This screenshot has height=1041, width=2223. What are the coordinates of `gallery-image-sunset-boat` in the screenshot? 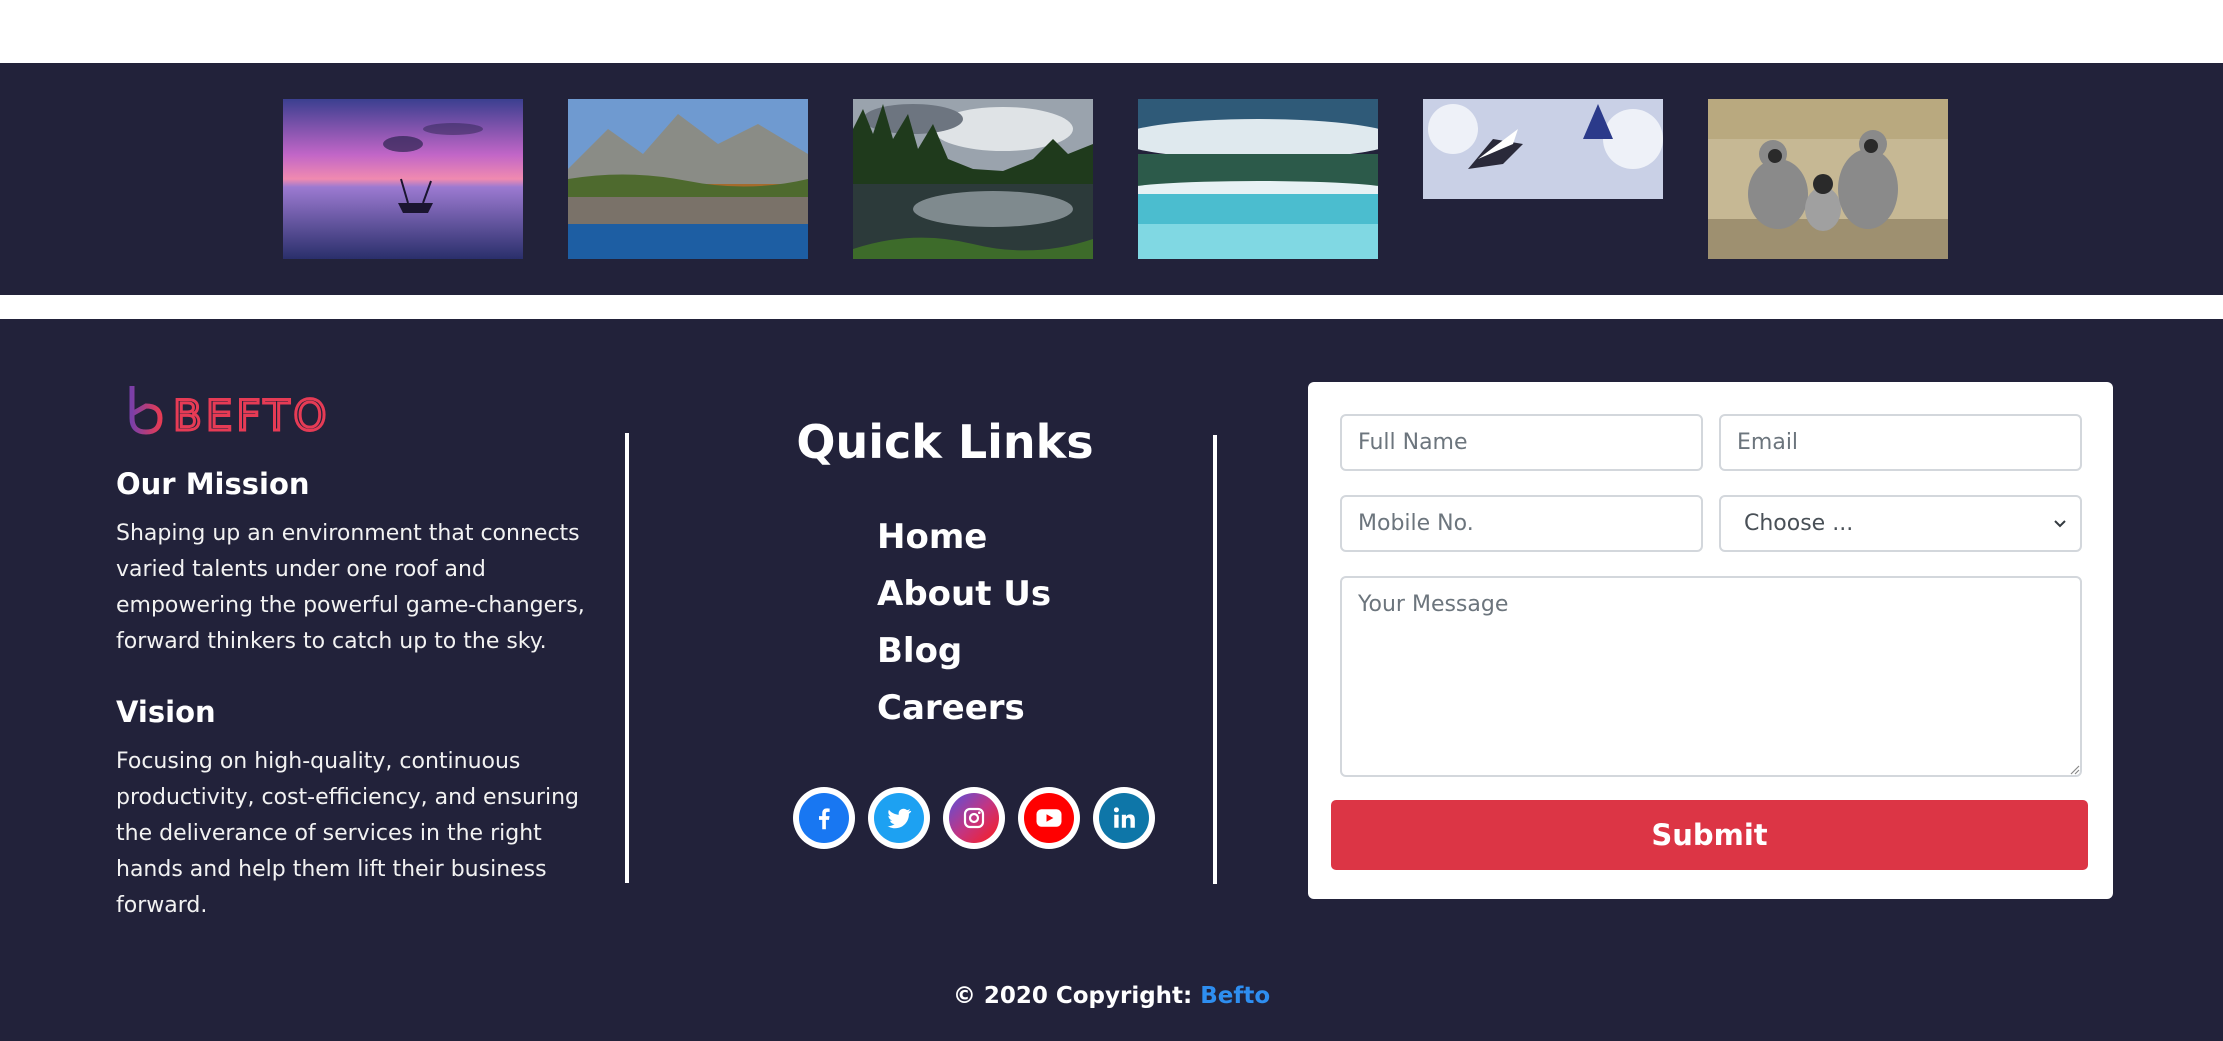 It's located at (403, 179).